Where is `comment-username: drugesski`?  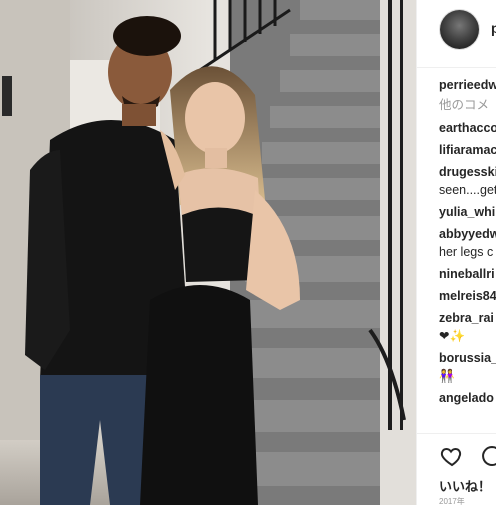 comment-username: drugesski is located at coordinates (467, 172).